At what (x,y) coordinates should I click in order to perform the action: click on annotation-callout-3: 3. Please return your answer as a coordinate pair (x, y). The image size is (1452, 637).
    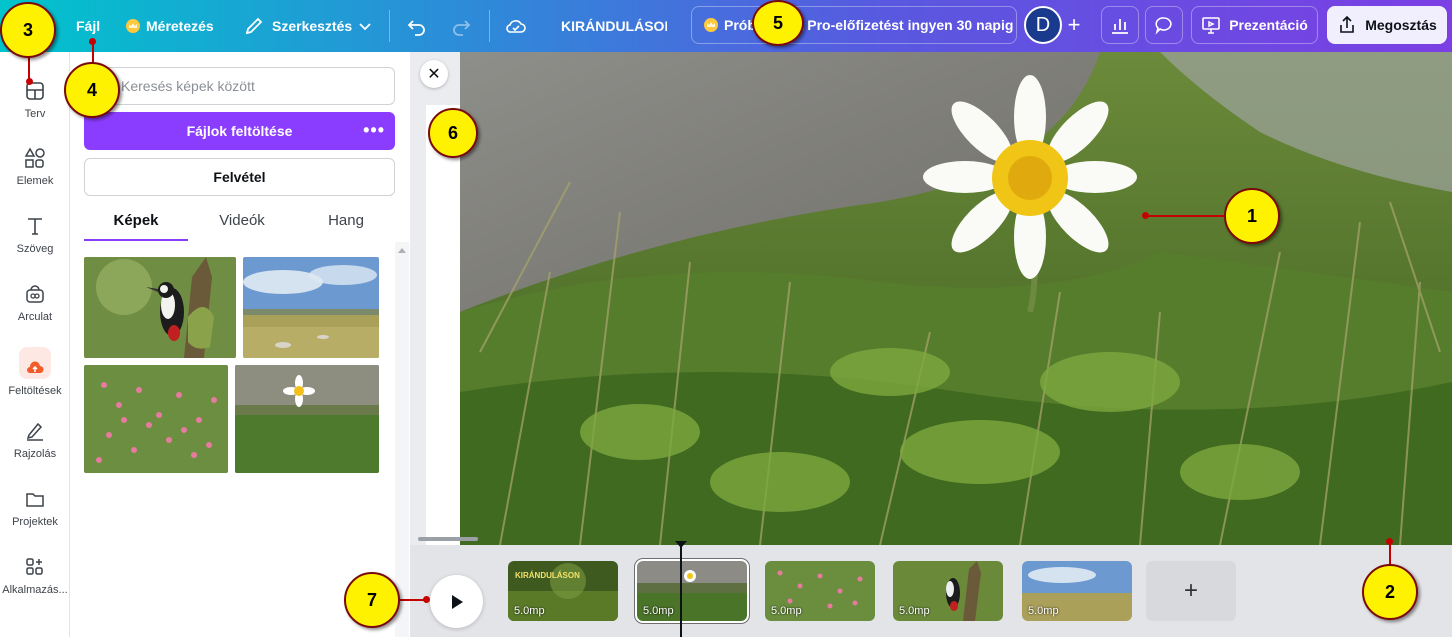
    Looking at the image, I should click on (28, 30).